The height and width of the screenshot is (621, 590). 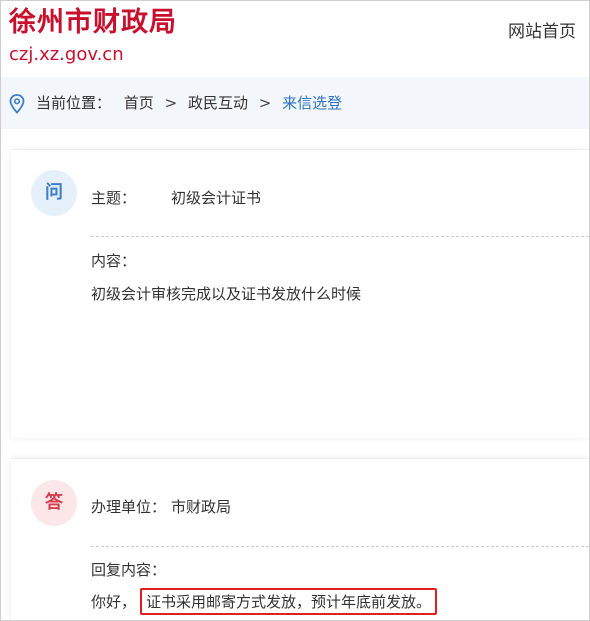 What do you see at coordinates (54, 503) in the screenshot?
I see `answer-badge: 答` at bounding box center [54, 503].